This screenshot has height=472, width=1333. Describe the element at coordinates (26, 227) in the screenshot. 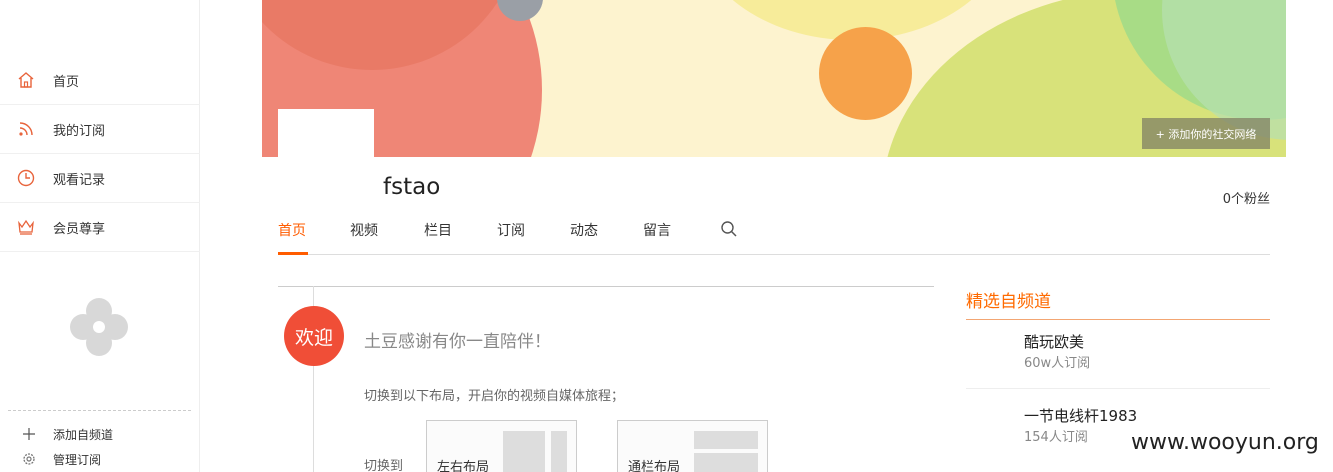

I see `crown-icon` at that location.